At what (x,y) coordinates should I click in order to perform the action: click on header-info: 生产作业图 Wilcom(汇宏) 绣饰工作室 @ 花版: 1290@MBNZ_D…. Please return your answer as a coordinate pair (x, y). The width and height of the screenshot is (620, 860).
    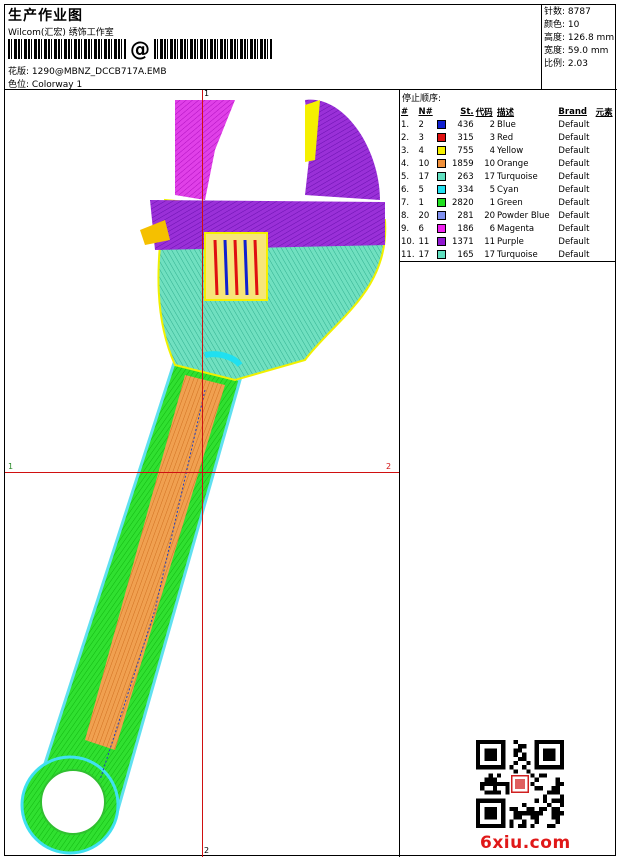
    Looking at the image, I should click on (273, 47).